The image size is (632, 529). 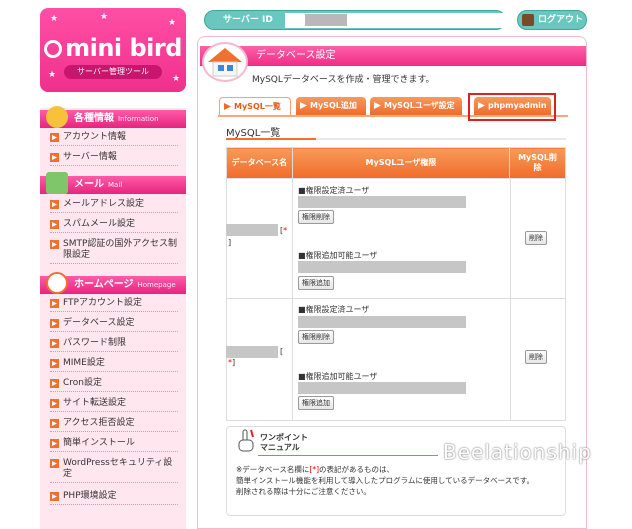 What do you see at coordinates (114, 425) in the screenshot?
I see `sidebar-item-access-deny: アクセス拒否設定` at bounding box center [114, 425].